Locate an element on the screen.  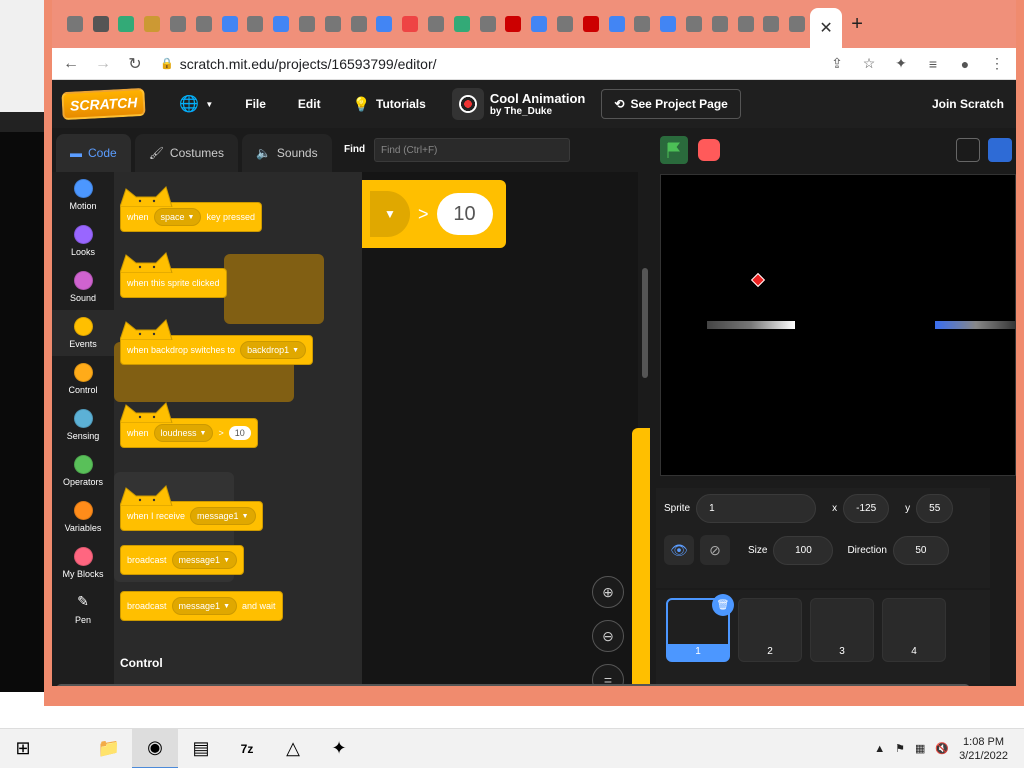
category-motion: Motion is located at coordinates (83, 195).